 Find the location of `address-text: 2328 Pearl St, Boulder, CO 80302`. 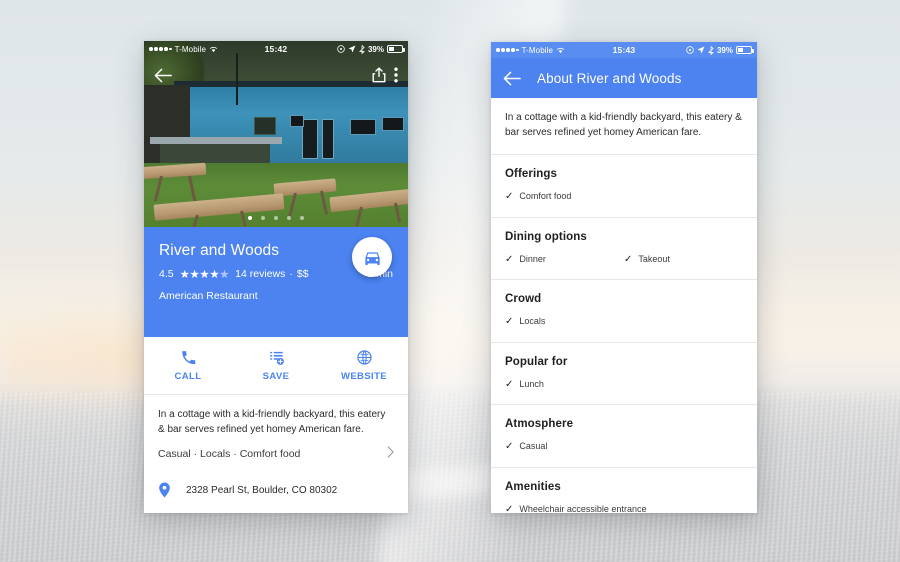

address-text: 2328 Pearl St, Boulder, CO 80302 is located at coordinates (262, 490).